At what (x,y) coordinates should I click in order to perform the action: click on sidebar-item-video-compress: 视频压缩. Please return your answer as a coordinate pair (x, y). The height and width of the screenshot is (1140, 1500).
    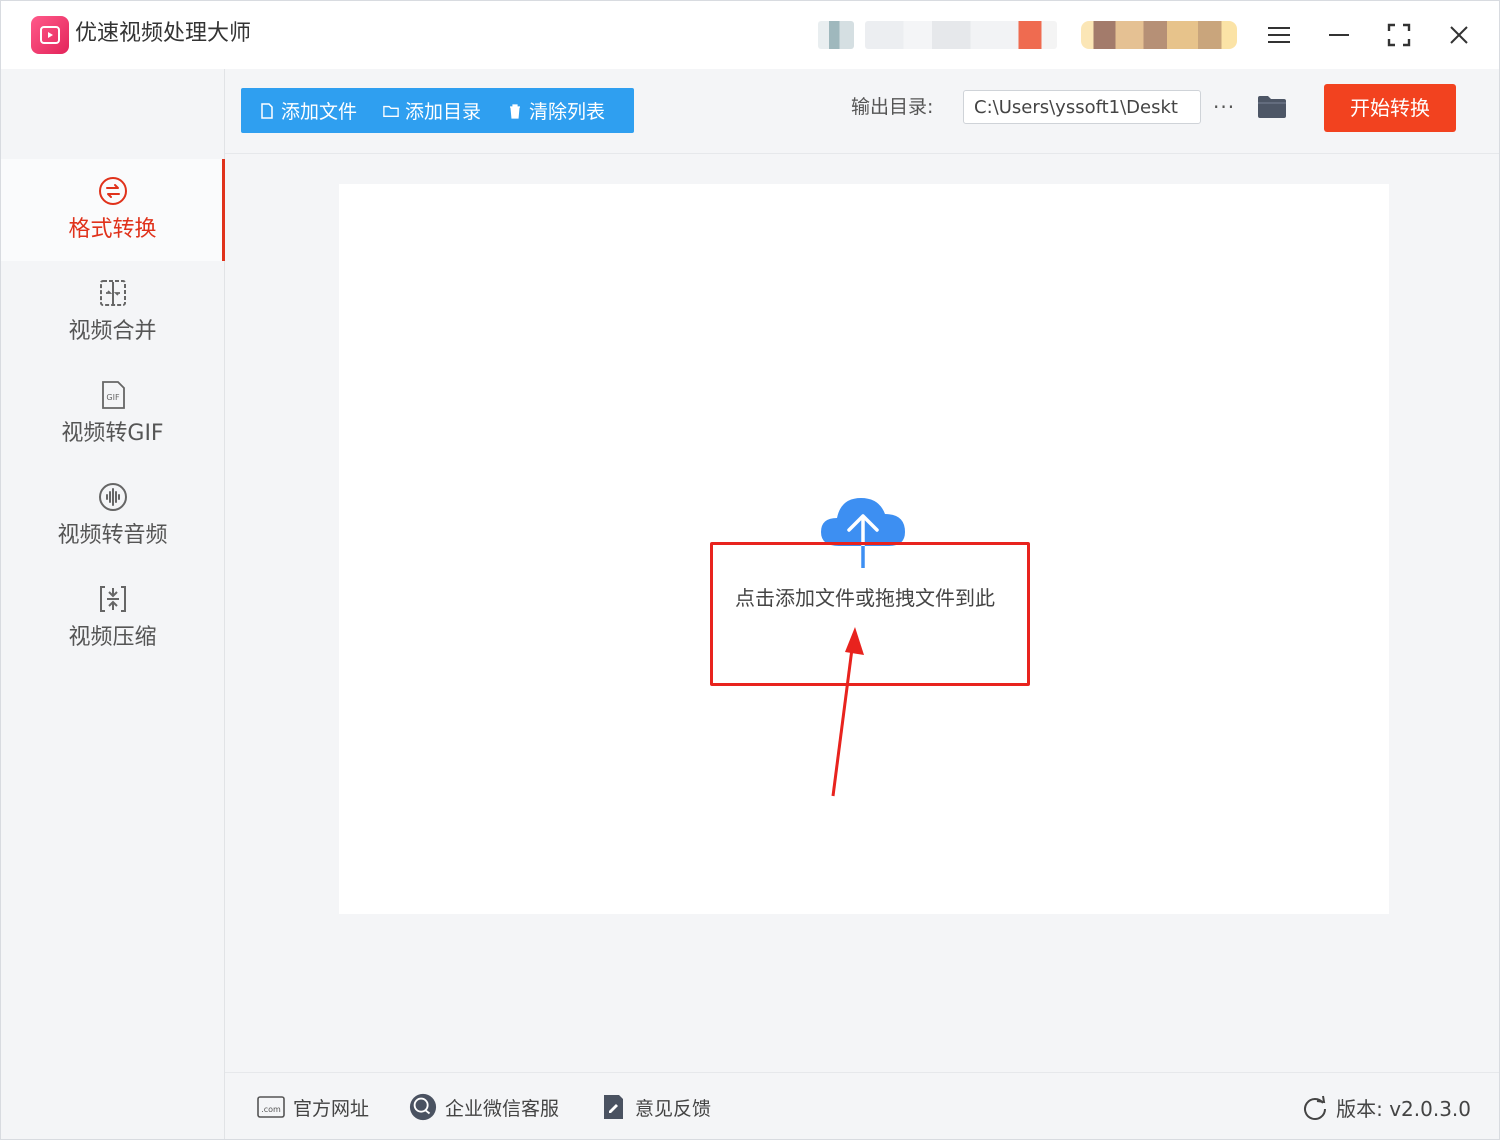
    Looking at the image, I should click on (112, 618).